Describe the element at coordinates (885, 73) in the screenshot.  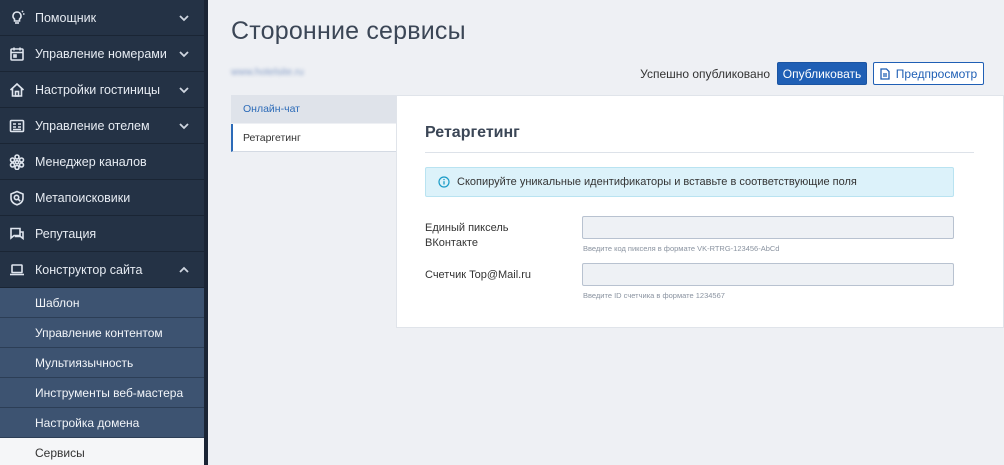
I see `document-icon` at that location.